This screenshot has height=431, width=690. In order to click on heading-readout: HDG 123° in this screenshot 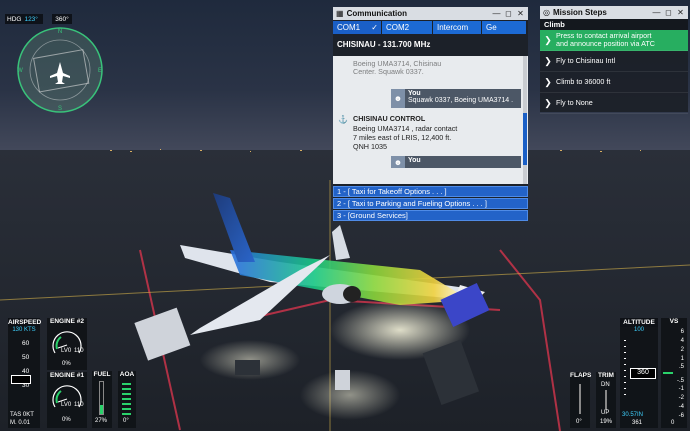, I will do `click(24, 19)`.